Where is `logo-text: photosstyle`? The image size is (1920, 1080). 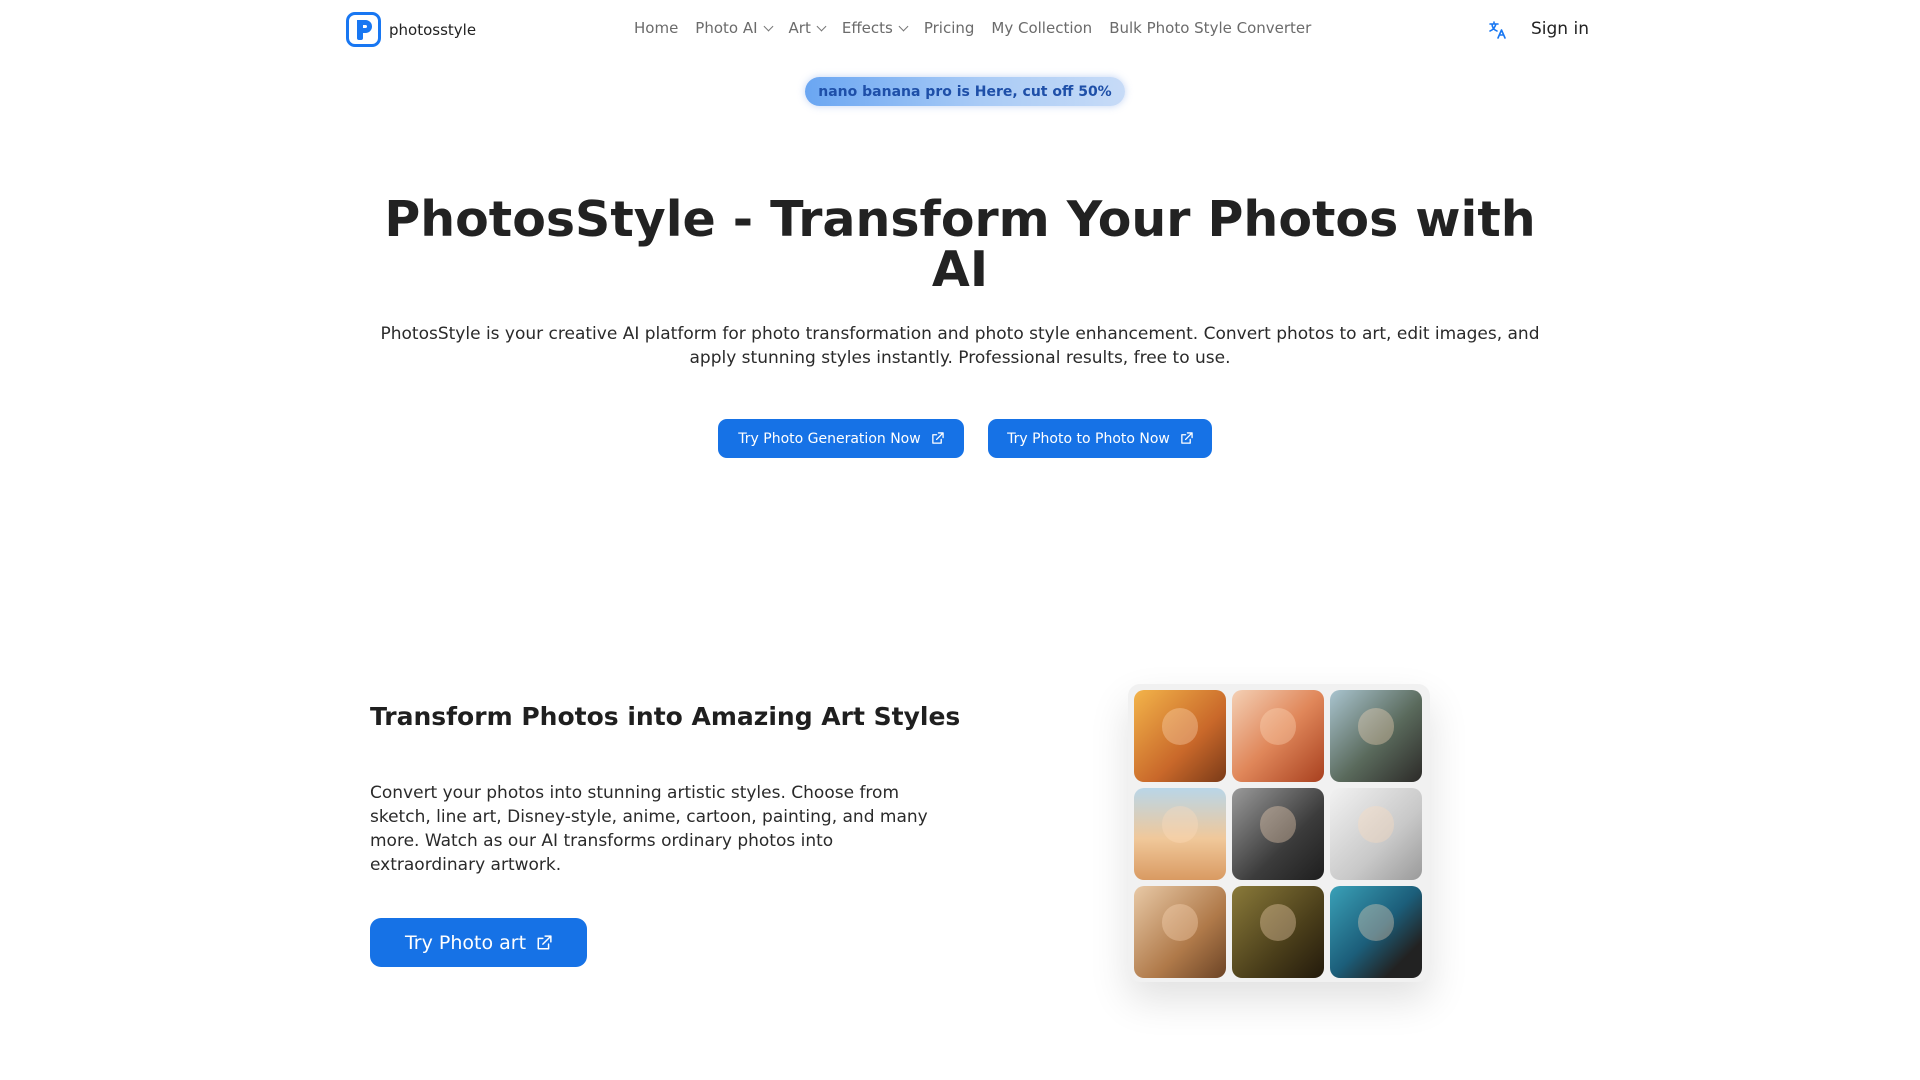 logo-text: photosstyle is located at coordinates (433, 29).